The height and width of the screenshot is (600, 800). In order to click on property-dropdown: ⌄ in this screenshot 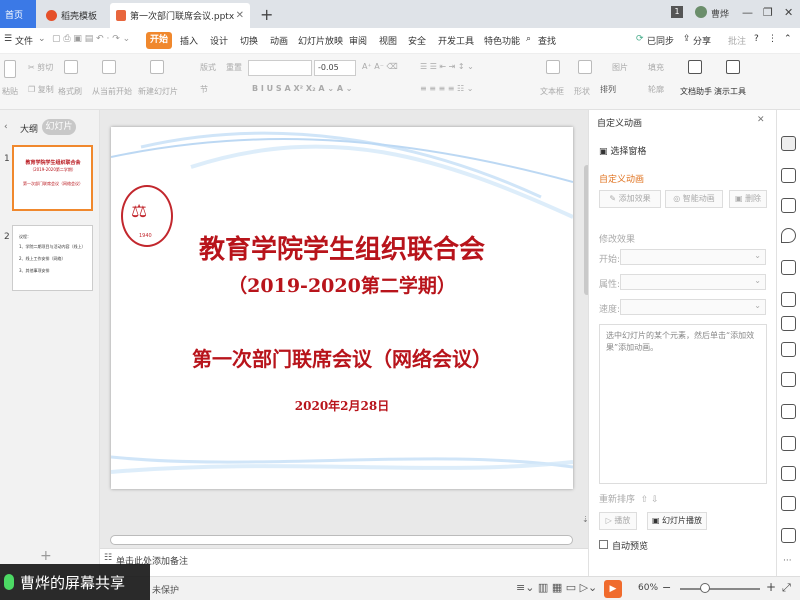, I will do `click(693, 282)`.